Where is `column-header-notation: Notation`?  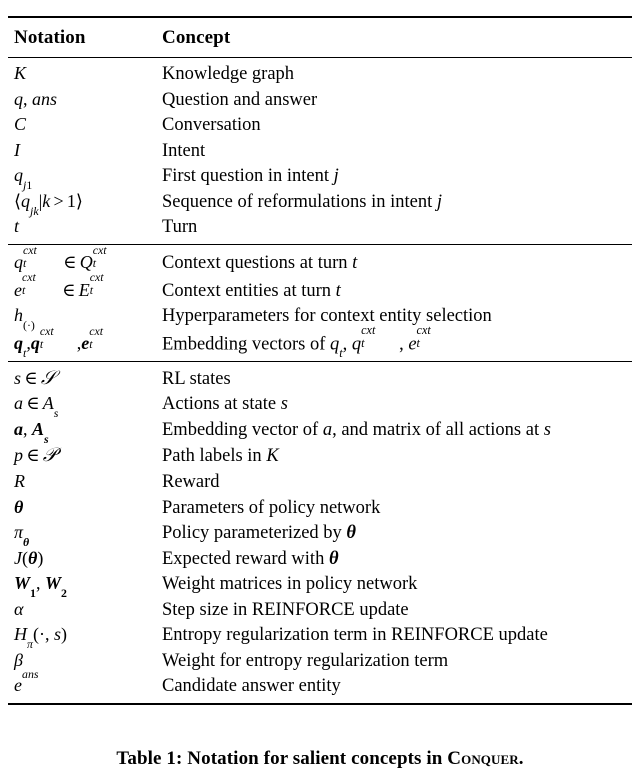 column-header-notation: Notation is located at coordinates (50, 37).